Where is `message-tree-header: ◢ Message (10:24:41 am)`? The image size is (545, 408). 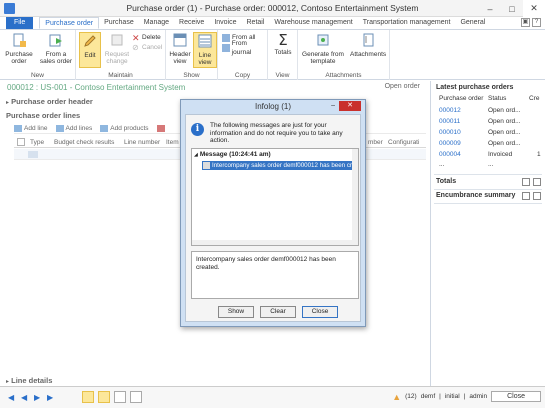 message-tree-header: ◢ Message (10:24:41 am) is located at coordinates (232, 154).